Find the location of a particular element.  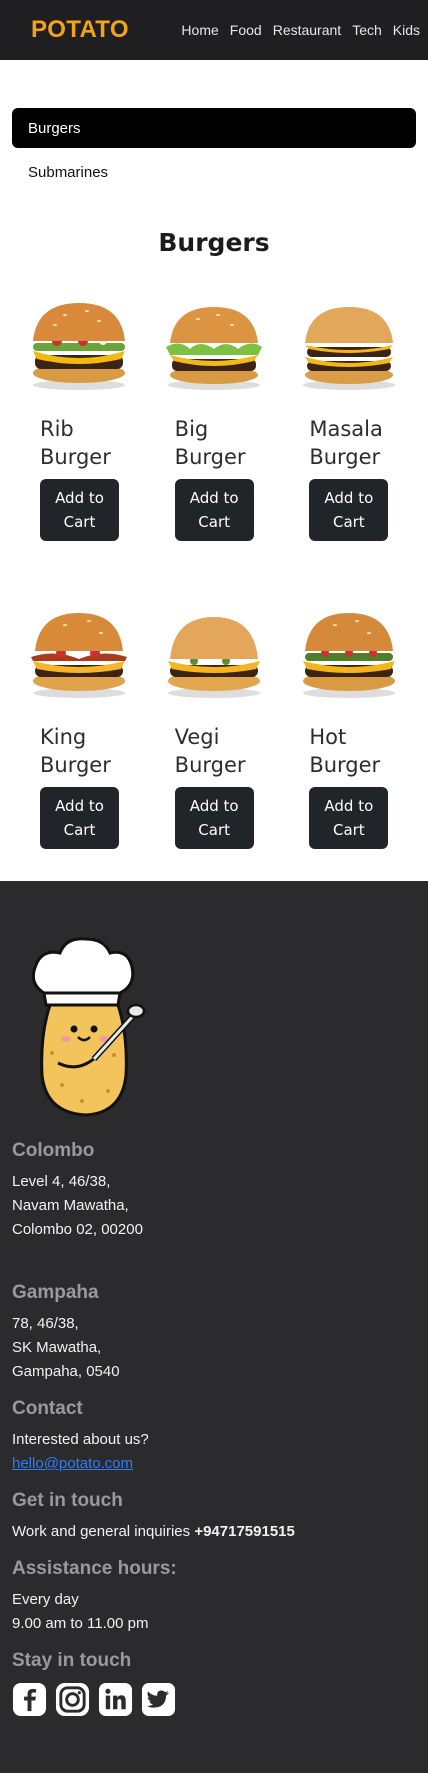

address-line: Navam Mawatha, is located at coordinates (70, 1205).